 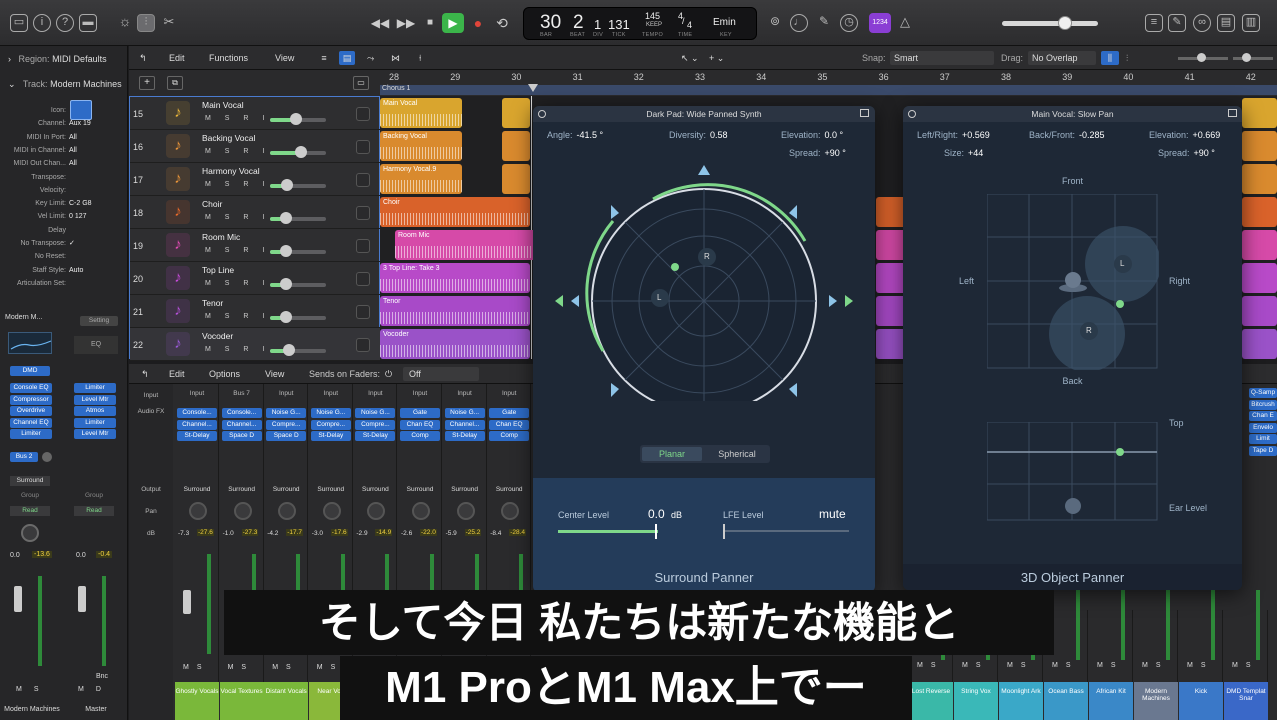 What do you see at coordinates (1246, 57) in the screenshot?
I see `zoom-slider-2-knob` at bounding box center [1246, 57].